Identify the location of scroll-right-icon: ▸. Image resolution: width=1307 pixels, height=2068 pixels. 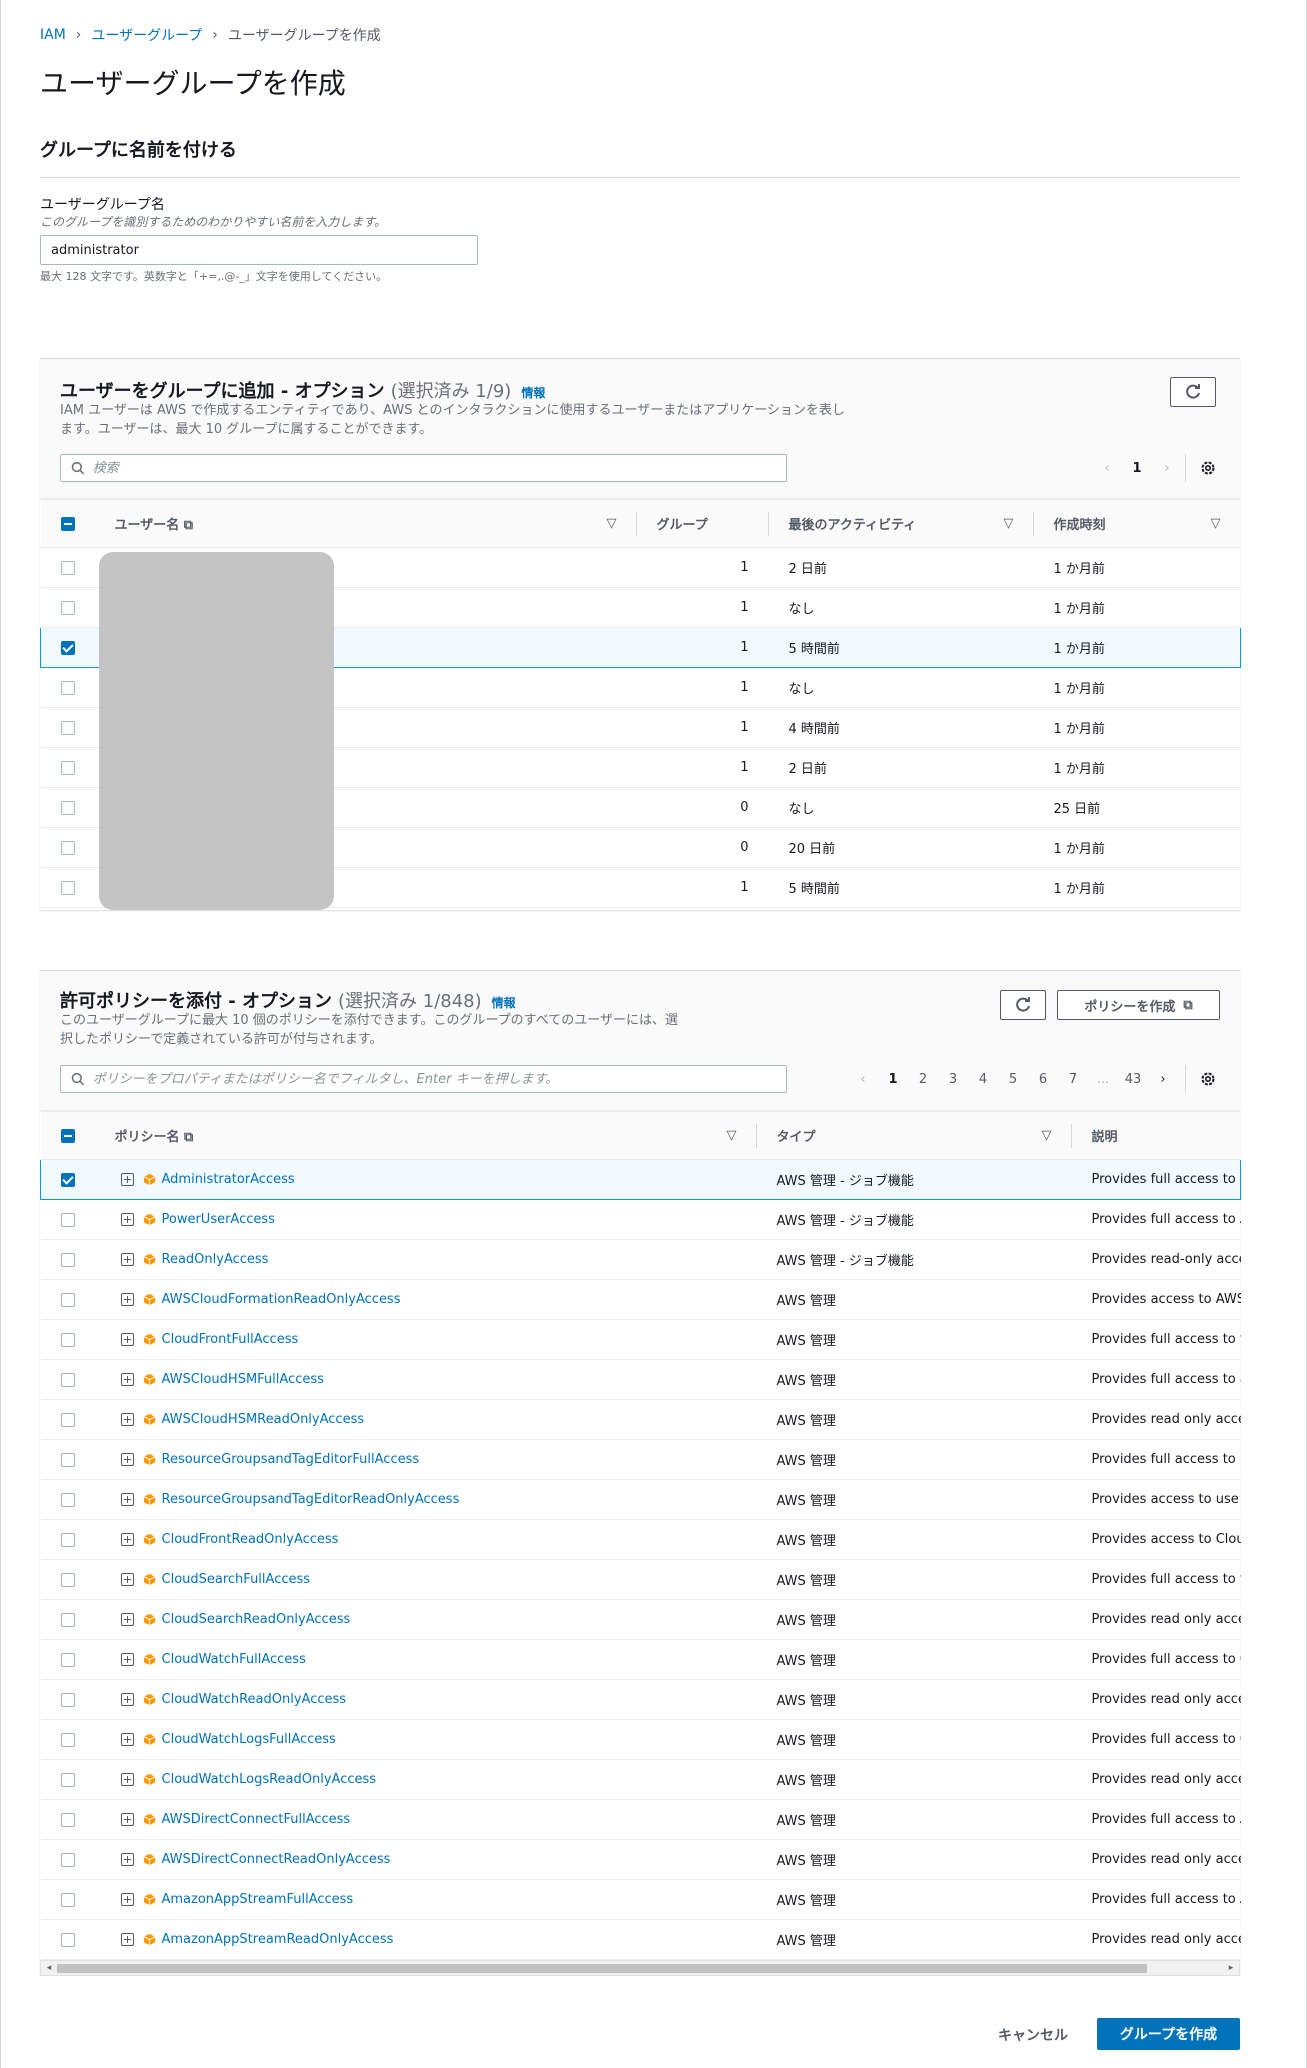
(1231, 1968).